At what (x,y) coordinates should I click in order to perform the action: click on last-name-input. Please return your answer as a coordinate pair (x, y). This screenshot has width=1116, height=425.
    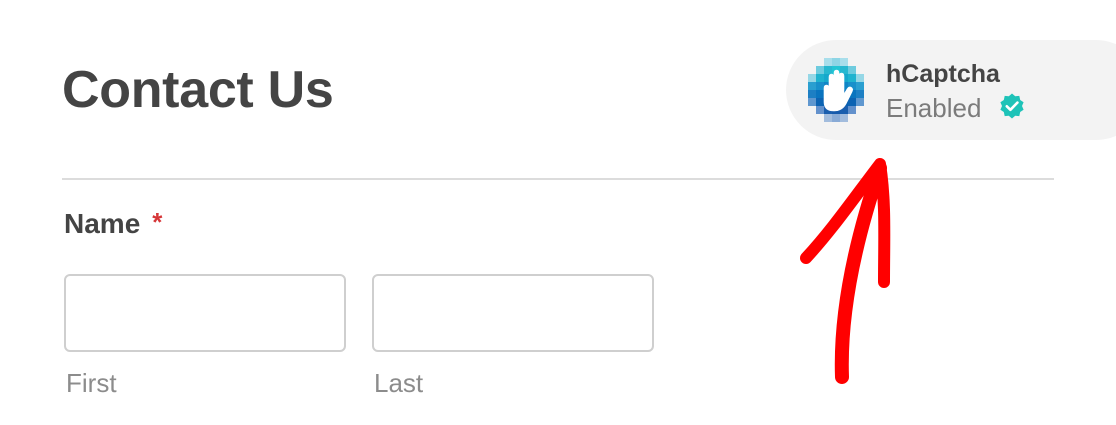
    Looking at the image, I should click on (513, 313).